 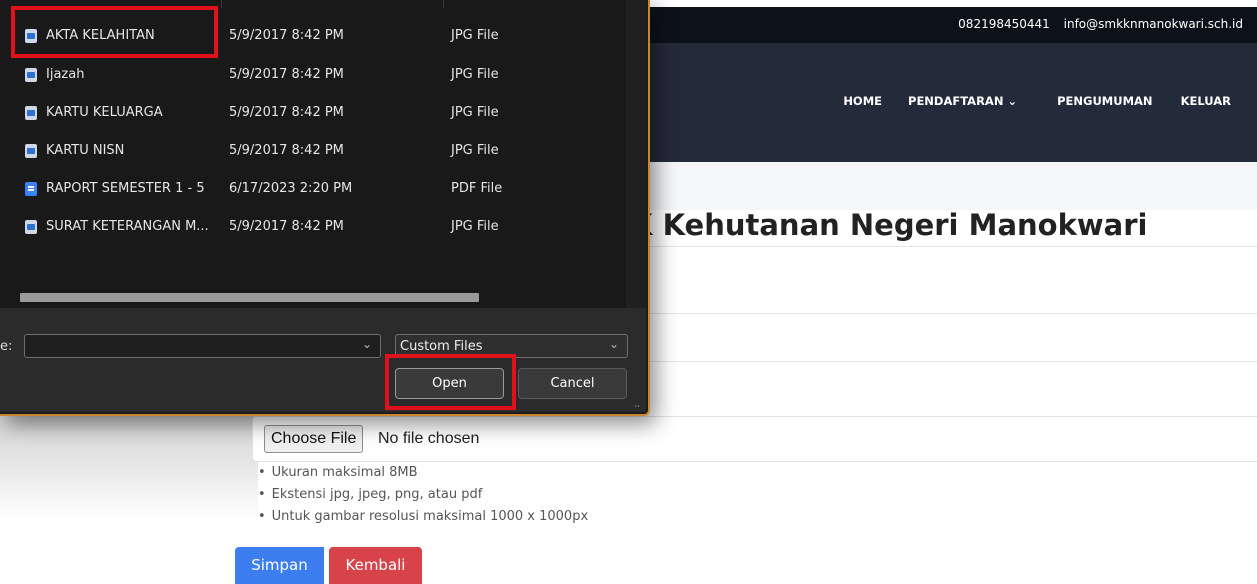 I want to click on nav-menu: HOME PENDAFTARAN ⌄ PENGUMUMAN KELUAR, so click(x=1037, y=101).